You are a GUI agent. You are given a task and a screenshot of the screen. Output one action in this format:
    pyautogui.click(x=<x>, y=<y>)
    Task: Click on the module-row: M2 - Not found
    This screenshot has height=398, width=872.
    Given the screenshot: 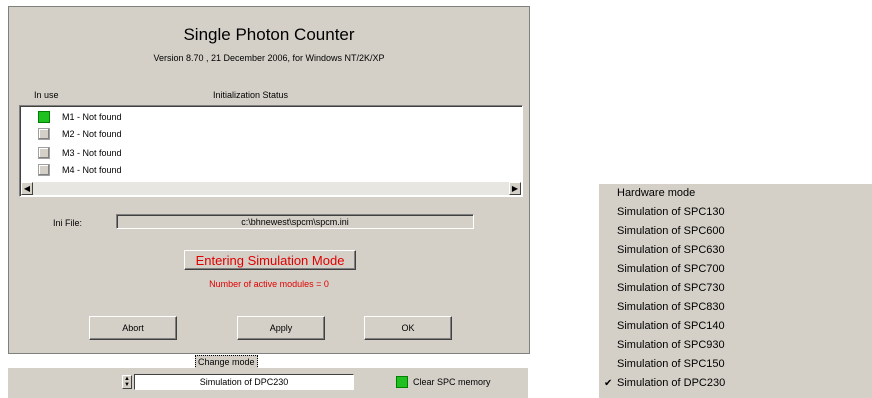 What is the action you would take?
    pyautogui.click(x=80, y=134)
    